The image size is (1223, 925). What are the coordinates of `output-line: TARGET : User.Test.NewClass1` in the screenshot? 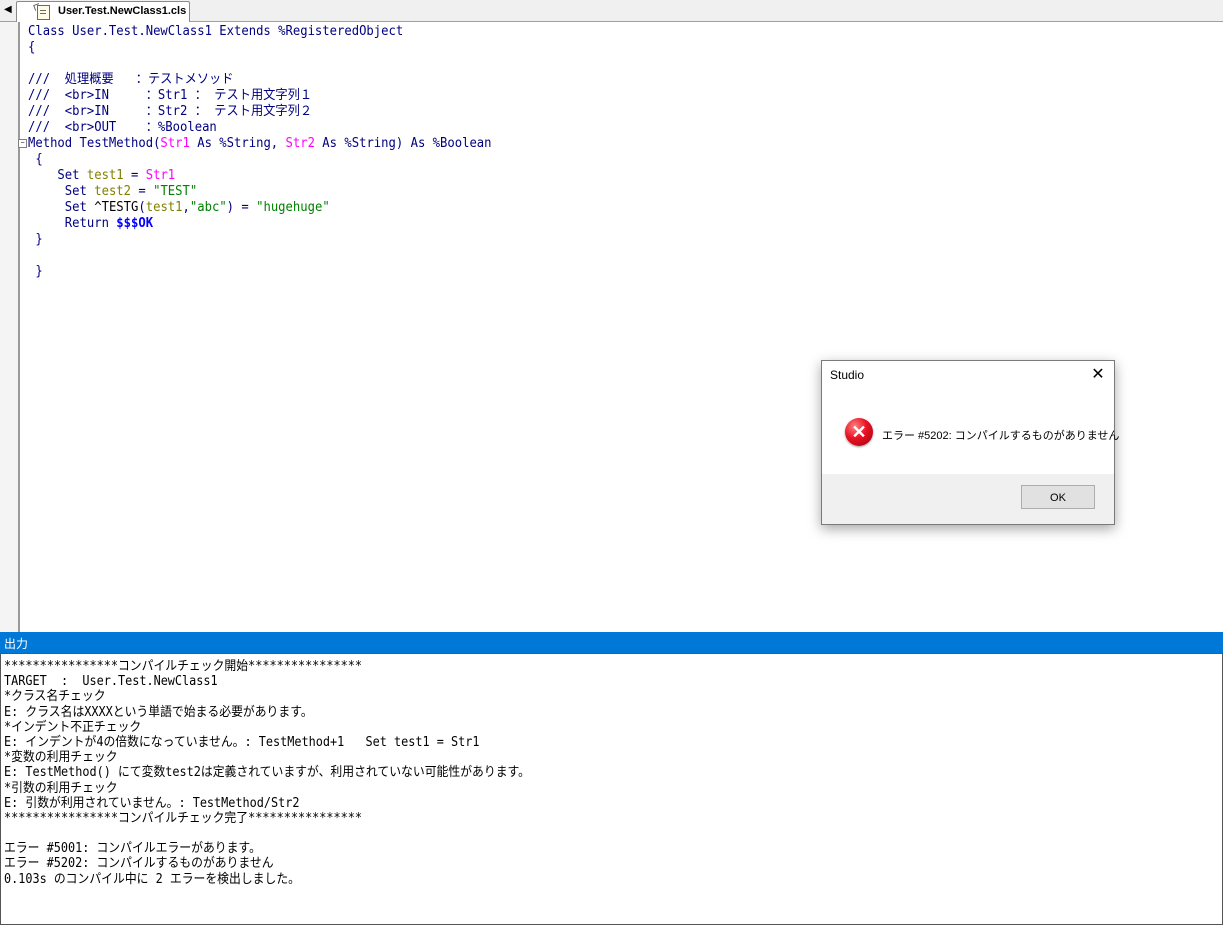 It's located at (111, 682).